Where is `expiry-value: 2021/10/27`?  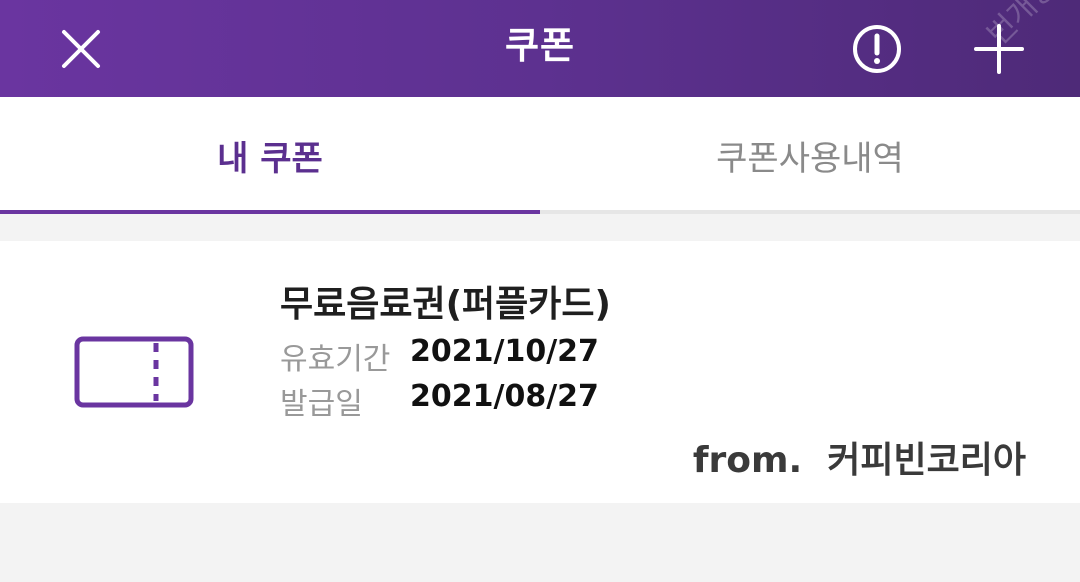 expiry-value: 2021/10/27 is located at coordinates (504, 351).